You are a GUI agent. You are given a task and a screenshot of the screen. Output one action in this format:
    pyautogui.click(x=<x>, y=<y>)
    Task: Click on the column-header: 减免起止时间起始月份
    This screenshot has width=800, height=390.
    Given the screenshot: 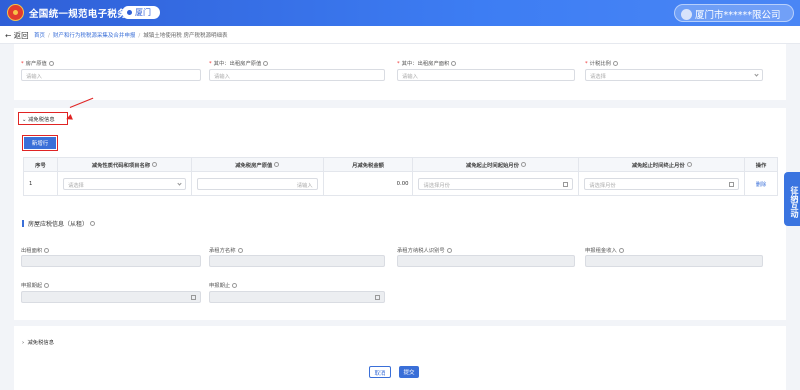 What is the action you would take?
    pyautogui.click(x=496, y=164)
    